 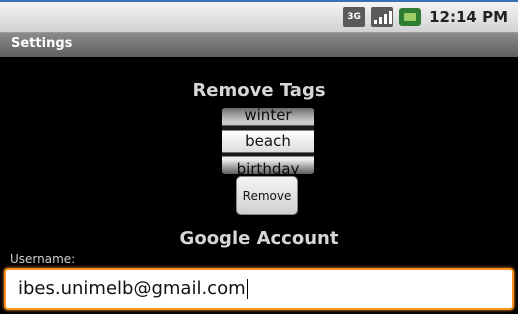 I want to click on app-title-bar: Settings, so click(x=259, y=45).